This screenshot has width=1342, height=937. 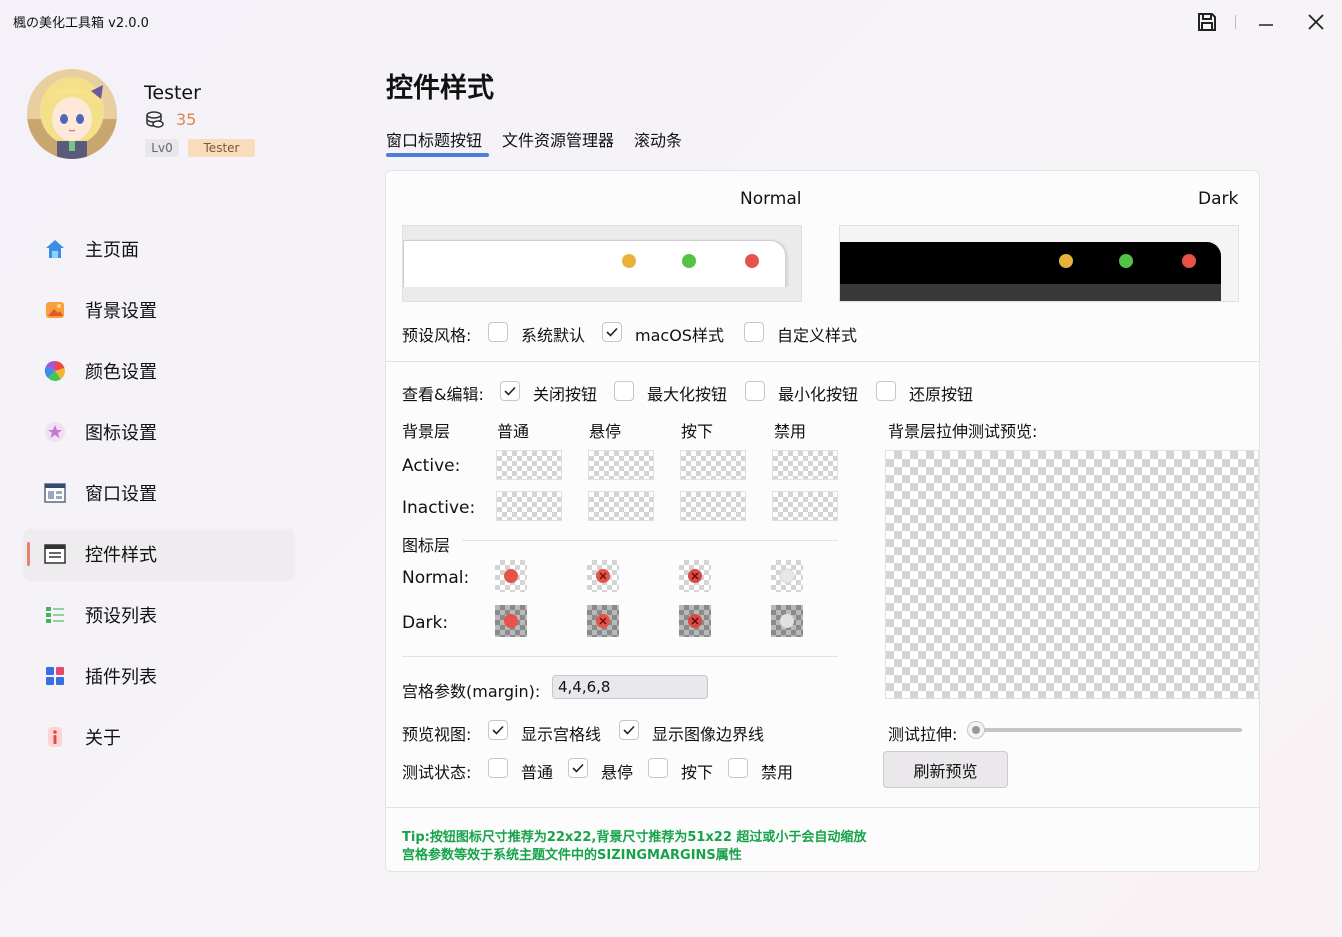 I want to click on inactive-row-label: Inactive:, so click(x=439, y=508).